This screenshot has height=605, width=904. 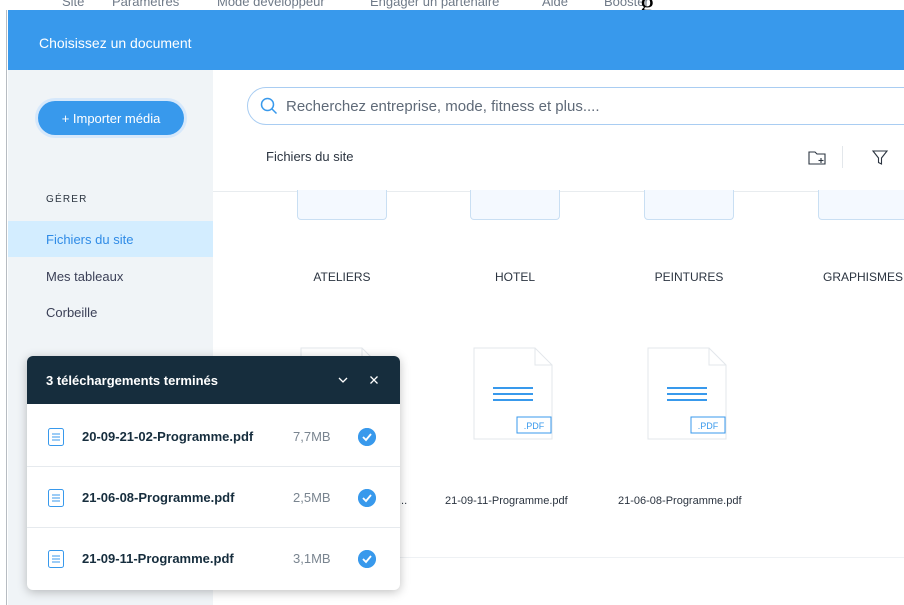 What do you see at coordinates (312, 436) in the screenshot?
I see `download-file-size: 7,7MB` at bounding box center [312, 436].